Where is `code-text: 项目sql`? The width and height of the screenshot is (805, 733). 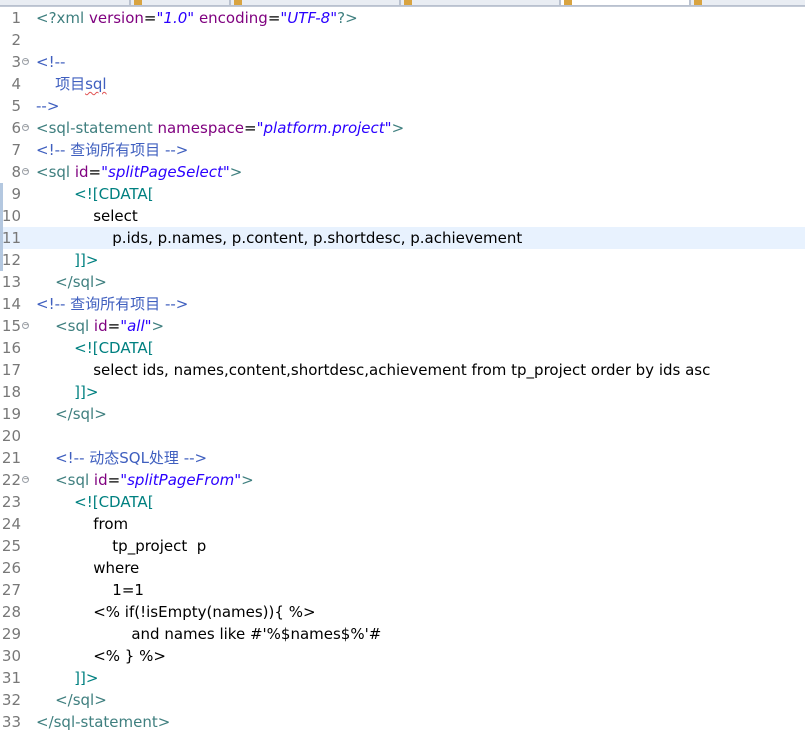 code-text: 项目sql is located at coordinates (71, 84).